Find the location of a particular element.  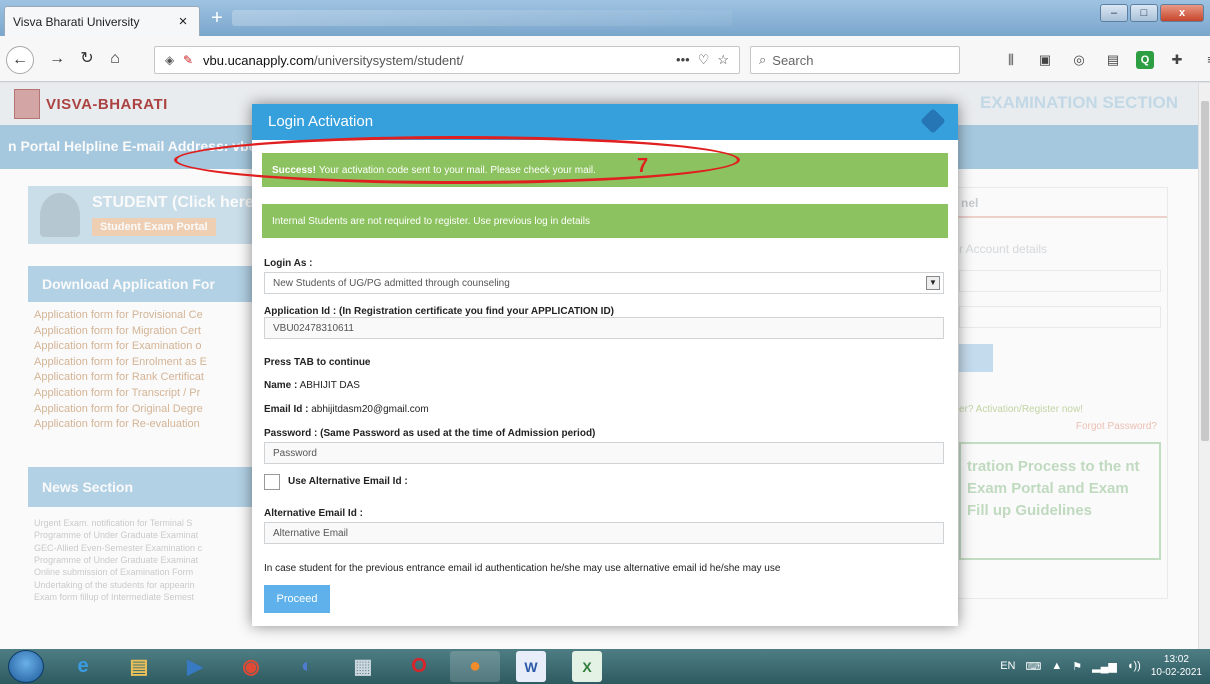

calculator-icon: ▦ is located at coordinates (363, 666).